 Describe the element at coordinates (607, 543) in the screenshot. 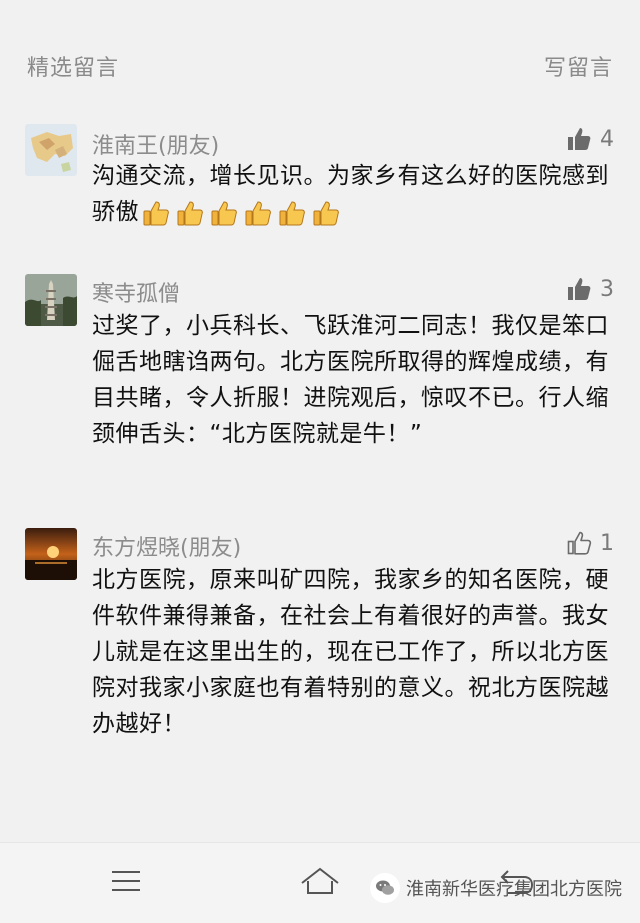

I see `like-count: 1` at that location.